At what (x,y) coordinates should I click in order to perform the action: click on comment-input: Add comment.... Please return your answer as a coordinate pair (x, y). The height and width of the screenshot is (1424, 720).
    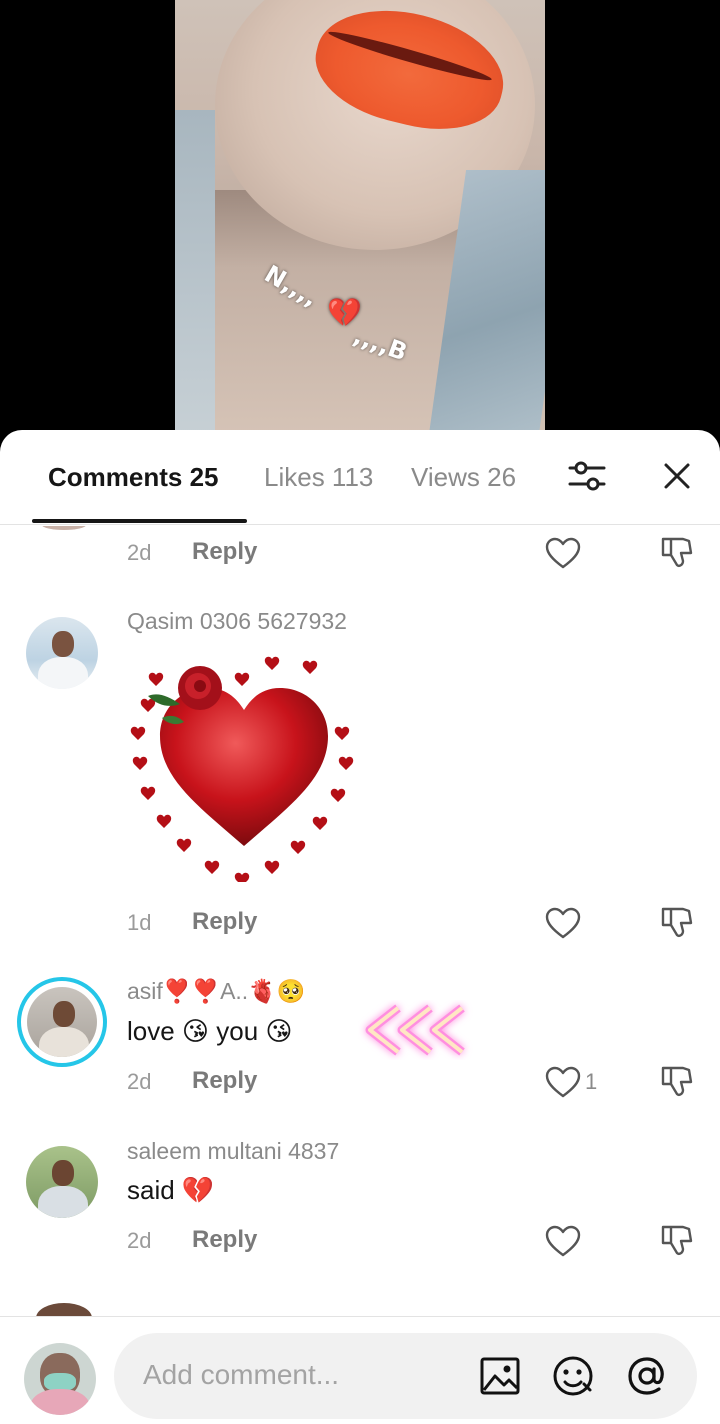
    Looking at the image, I should click on (405, 1376).